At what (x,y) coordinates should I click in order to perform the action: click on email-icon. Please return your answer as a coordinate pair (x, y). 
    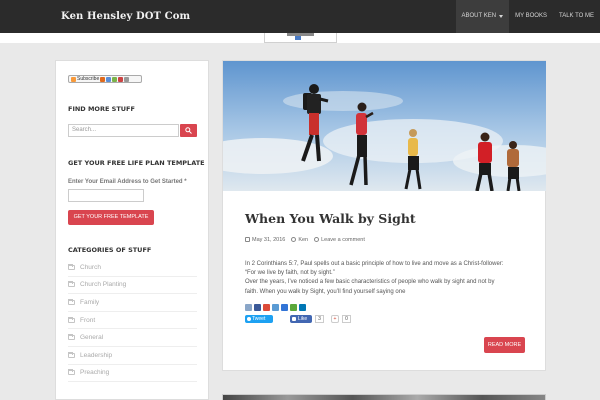
    Looking at the image, I should click on (275, 307).